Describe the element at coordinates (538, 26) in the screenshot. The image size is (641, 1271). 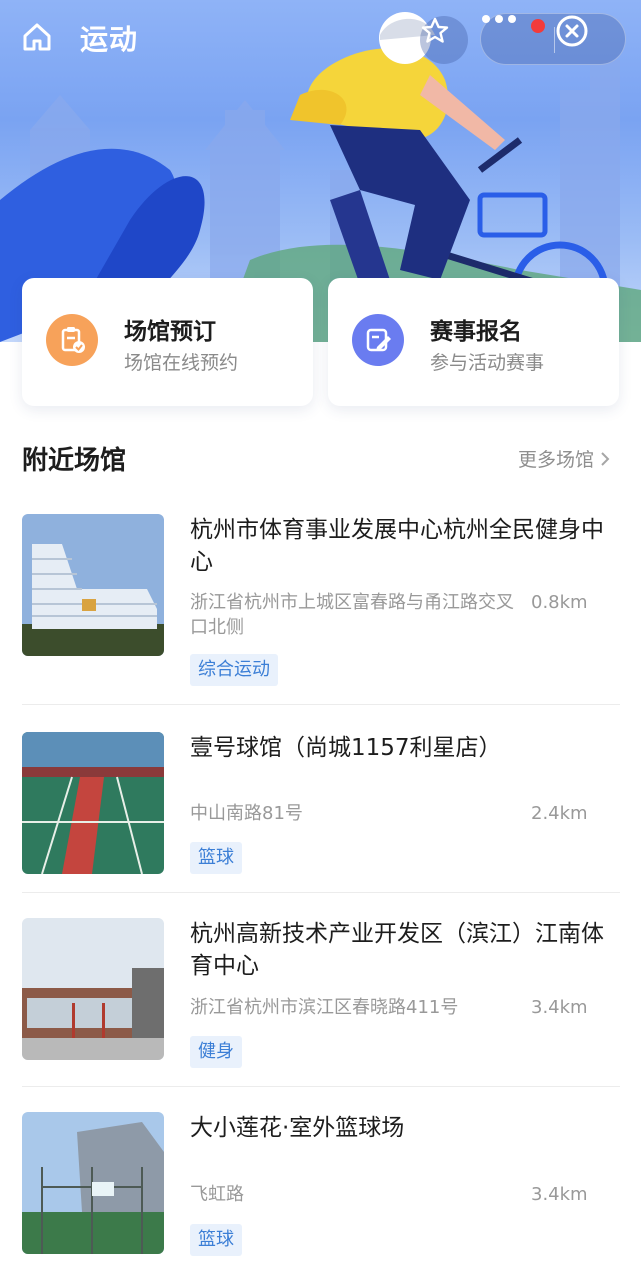
I see `notification-dot` at that location.